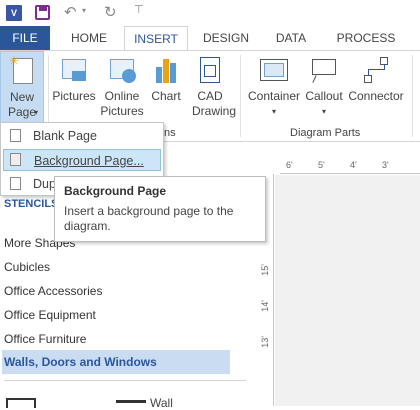  Describe the element at coordinates (31, 204) in the screenshot. I see `stencils-header: STENCILS` at that location.